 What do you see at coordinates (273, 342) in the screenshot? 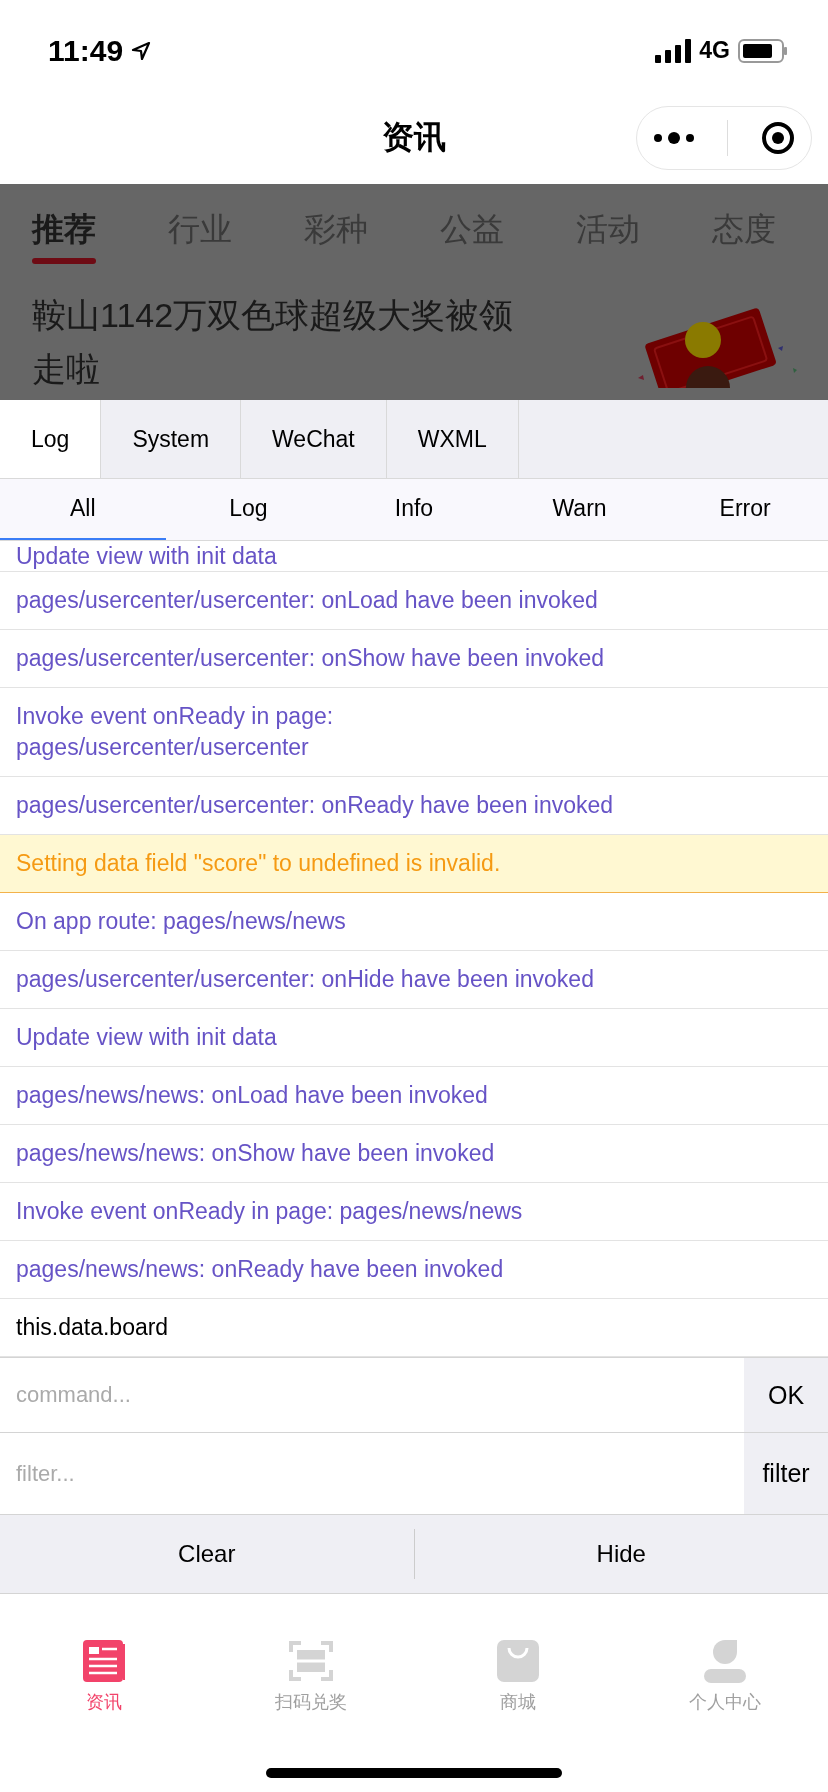
I see `article-title: 鞍山1142万双色球超级大奖被领走啦` at bounding box center [273, 342].